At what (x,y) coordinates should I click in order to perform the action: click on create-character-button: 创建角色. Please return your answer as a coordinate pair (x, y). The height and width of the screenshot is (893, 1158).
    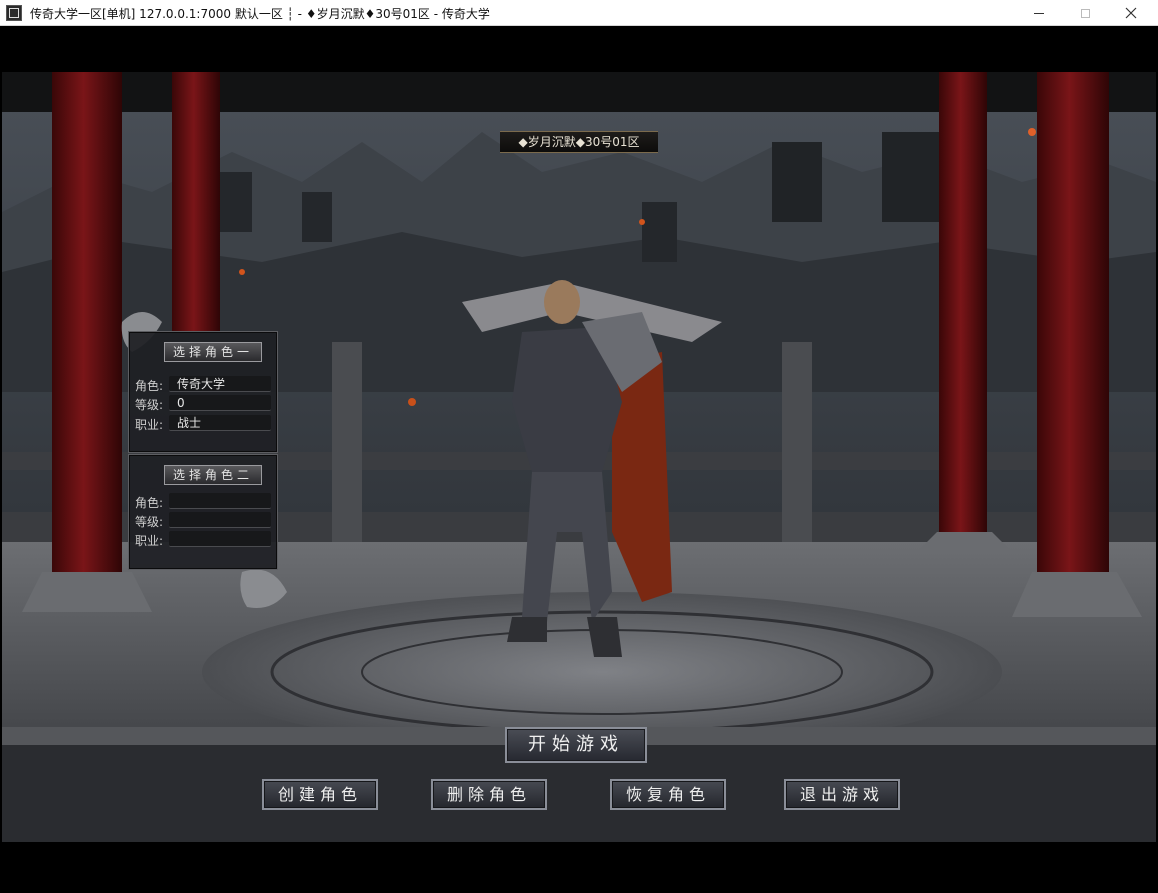
    Looking at the image, I should click on (320, 794).